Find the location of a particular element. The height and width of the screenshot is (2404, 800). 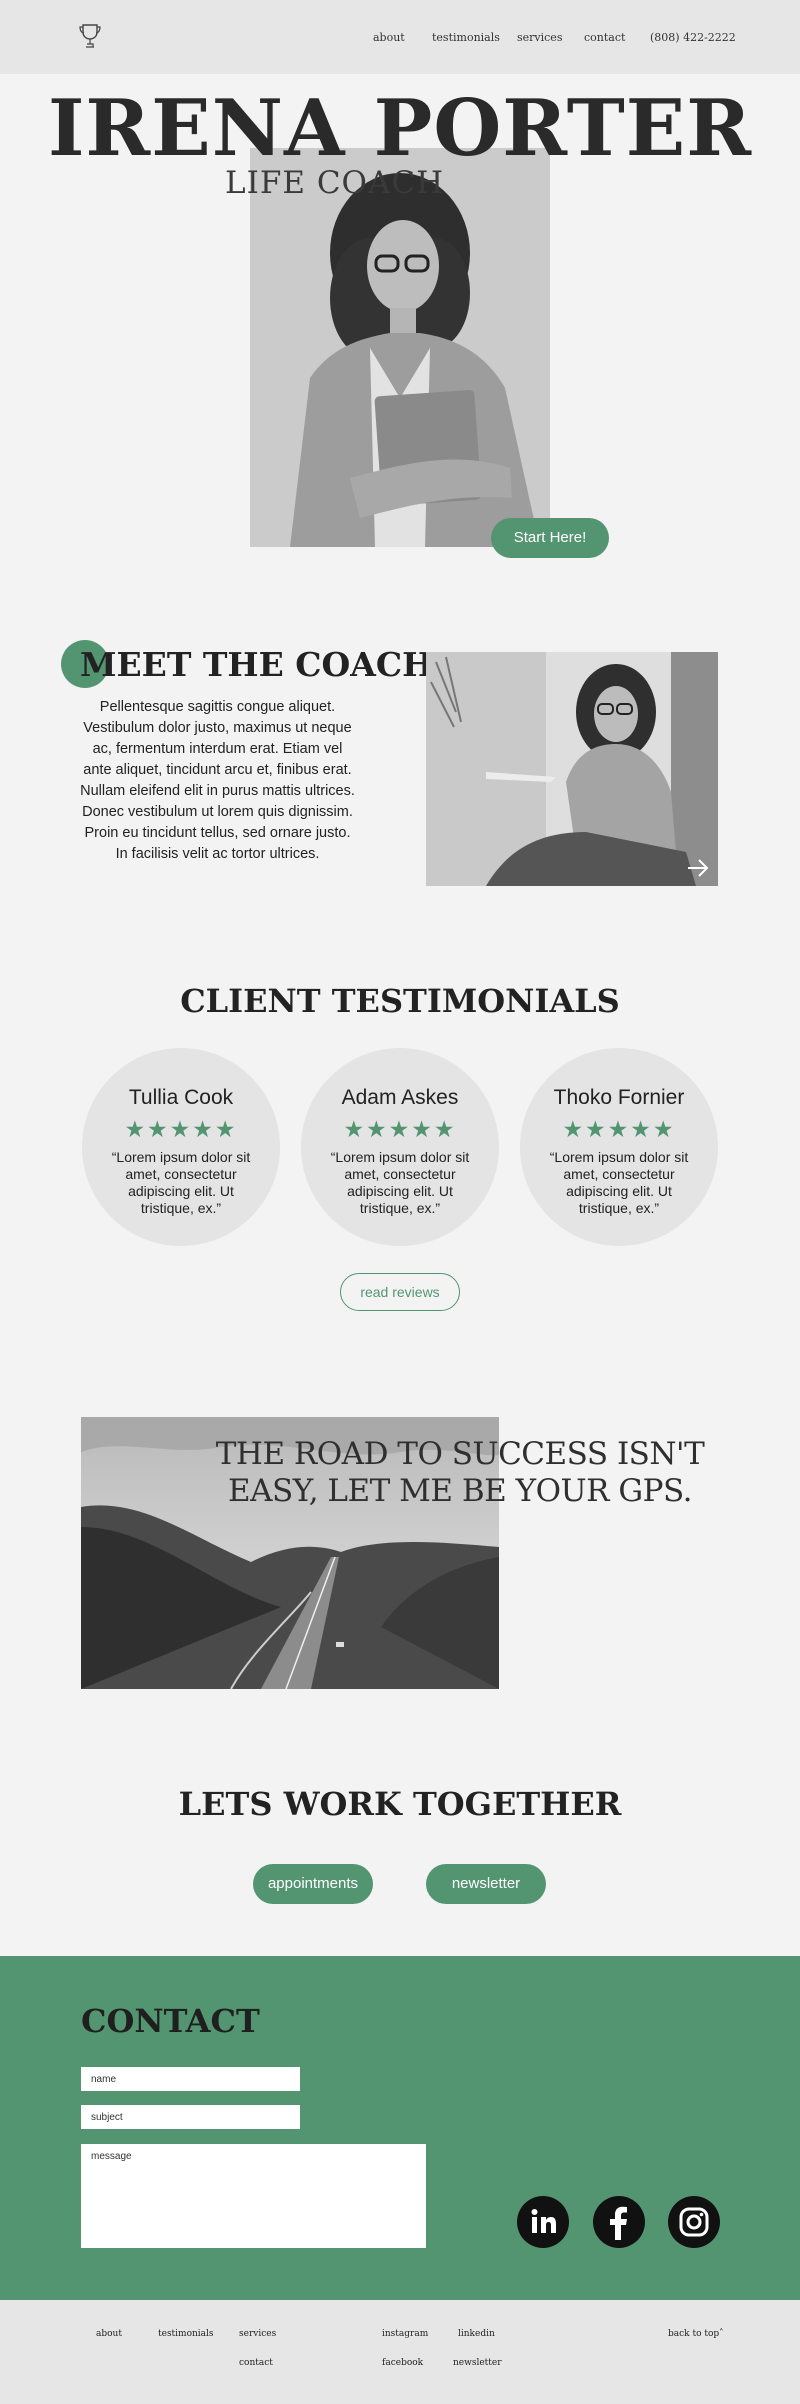

footer-linkedin: linkedin is located at coordinates (476, 2334).